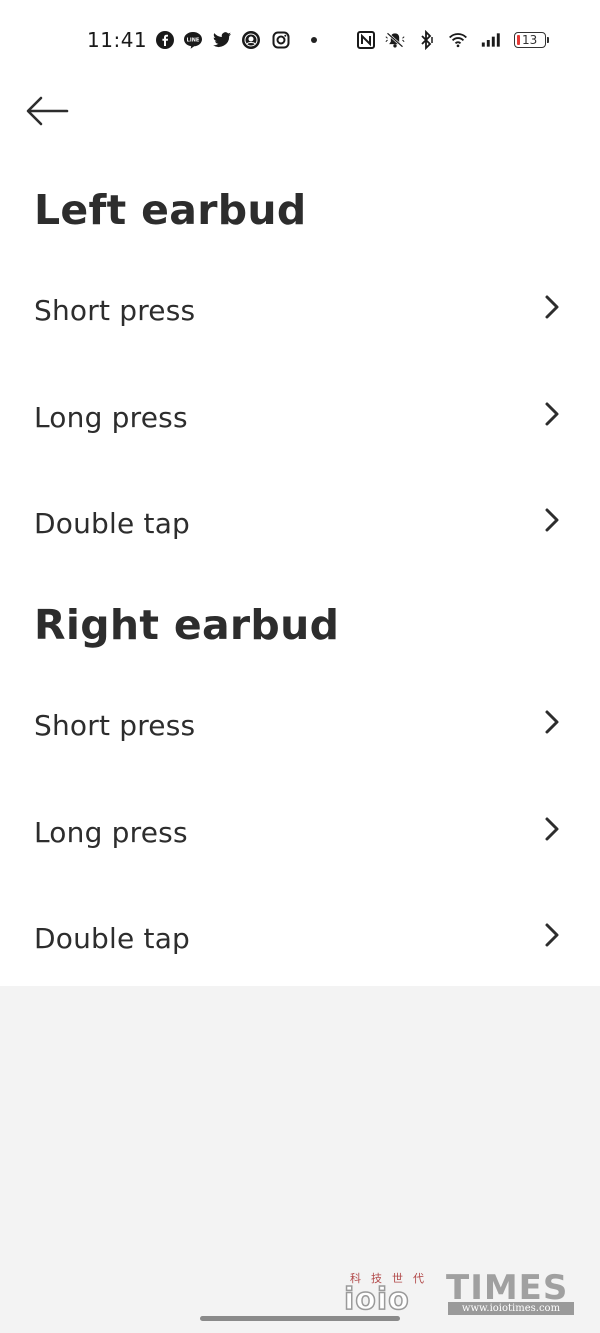 This screenshot has width=600, height=1333. I want to click on line-icon: LINE, so click(193, 40).